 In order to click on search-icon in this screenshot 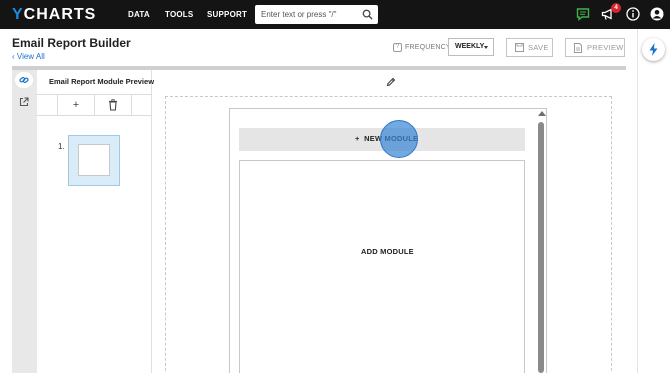, I will do `click(367, 14)`.